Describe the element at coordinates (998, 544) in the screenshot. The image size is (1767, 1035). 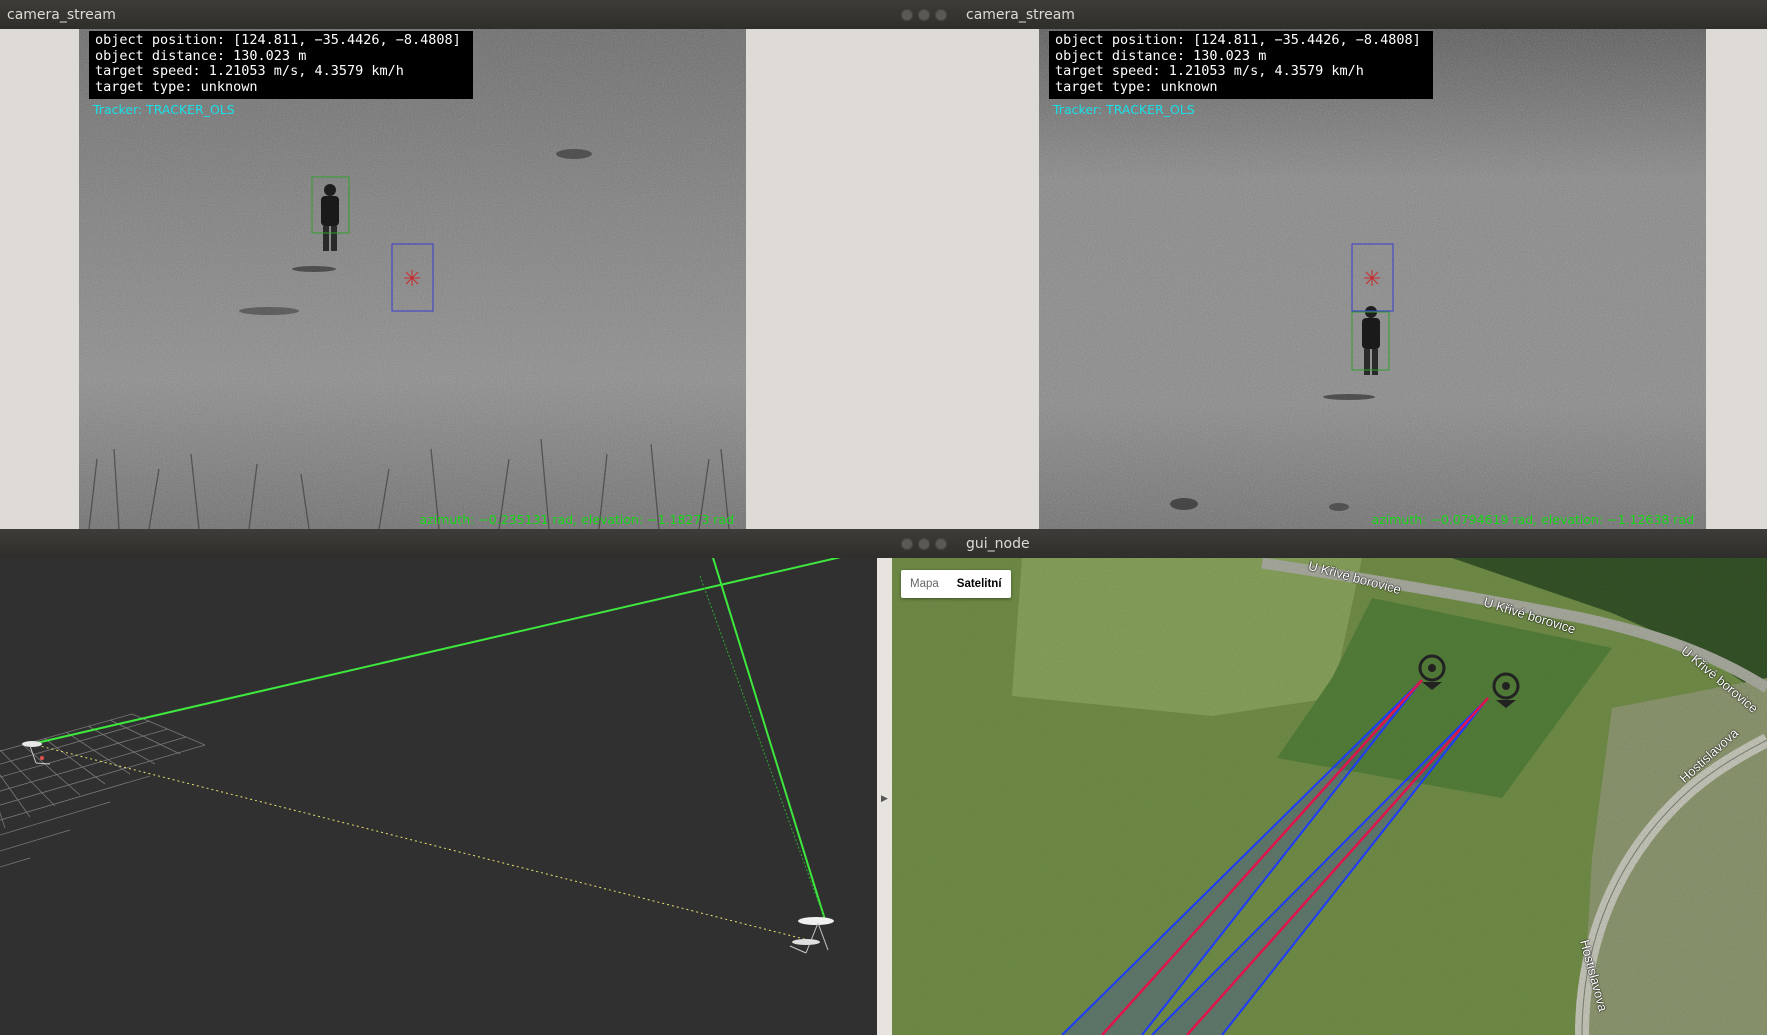
I see `map-title: gui_node` at that location.